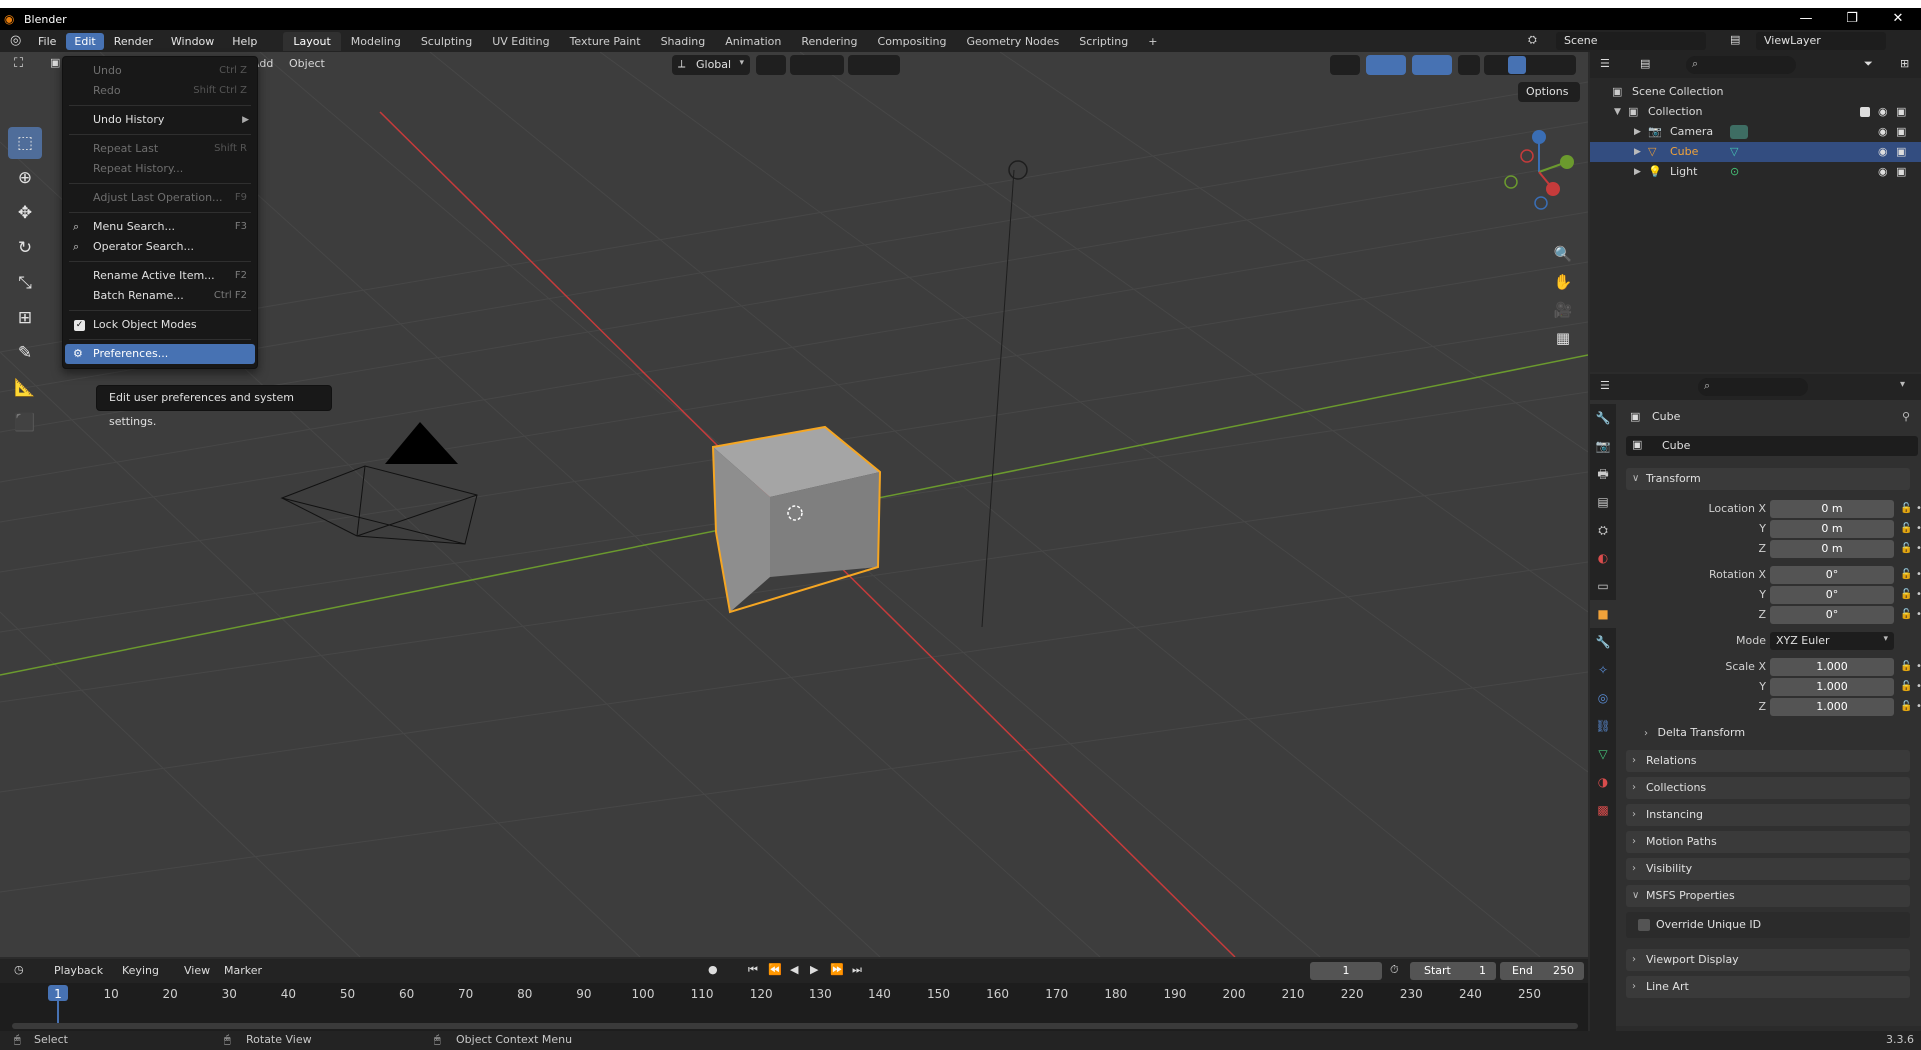 The image size is (1921, 1050). I want to click on zoom-icon: 🔍, so click(1563, 254).